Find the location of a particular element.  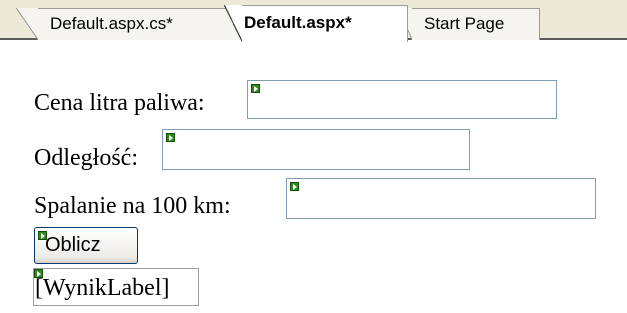

calculate-button: Oblicz is located at coordinates (86, 245).